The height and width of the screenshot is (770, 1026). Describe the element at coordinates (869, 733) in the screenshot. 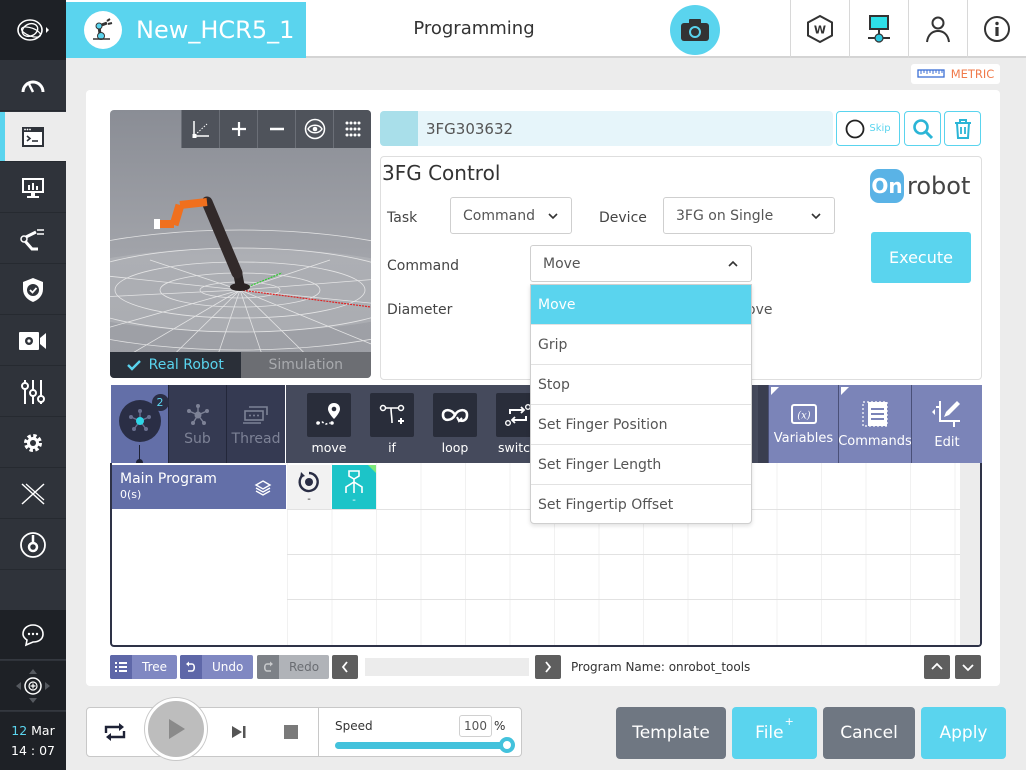

I see `cancel-button: Cancel` at that location.